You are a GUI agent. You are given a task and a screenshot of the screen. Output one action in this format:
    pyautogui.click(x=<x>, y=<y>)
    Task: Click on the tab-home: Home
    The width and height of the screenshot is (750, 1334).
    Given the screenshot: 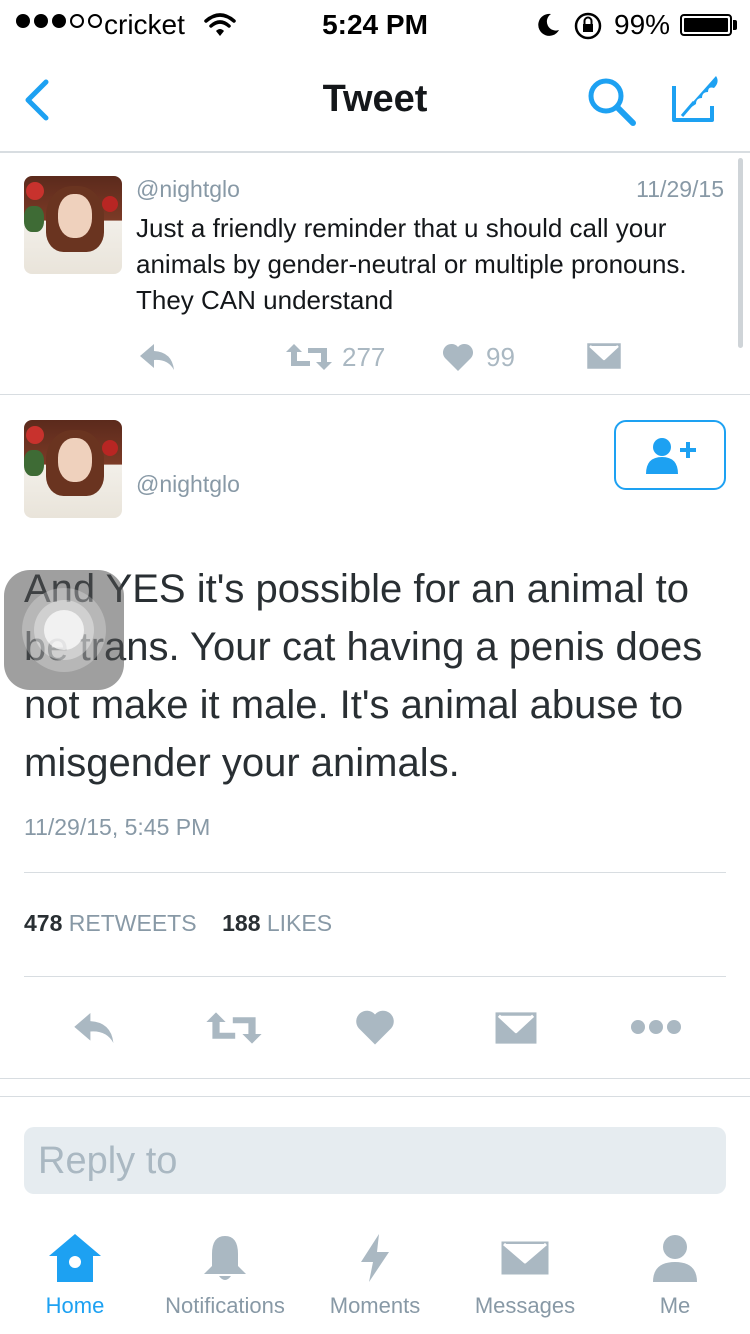 What is the action you would take?
    pyautogui.click(x=75, y=1275)
    